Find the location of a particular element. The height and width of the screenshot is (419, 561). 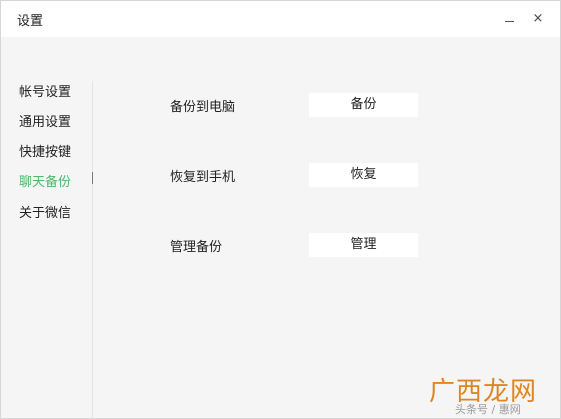

restore-button: 恢复 is located at coordinates (363, 175).